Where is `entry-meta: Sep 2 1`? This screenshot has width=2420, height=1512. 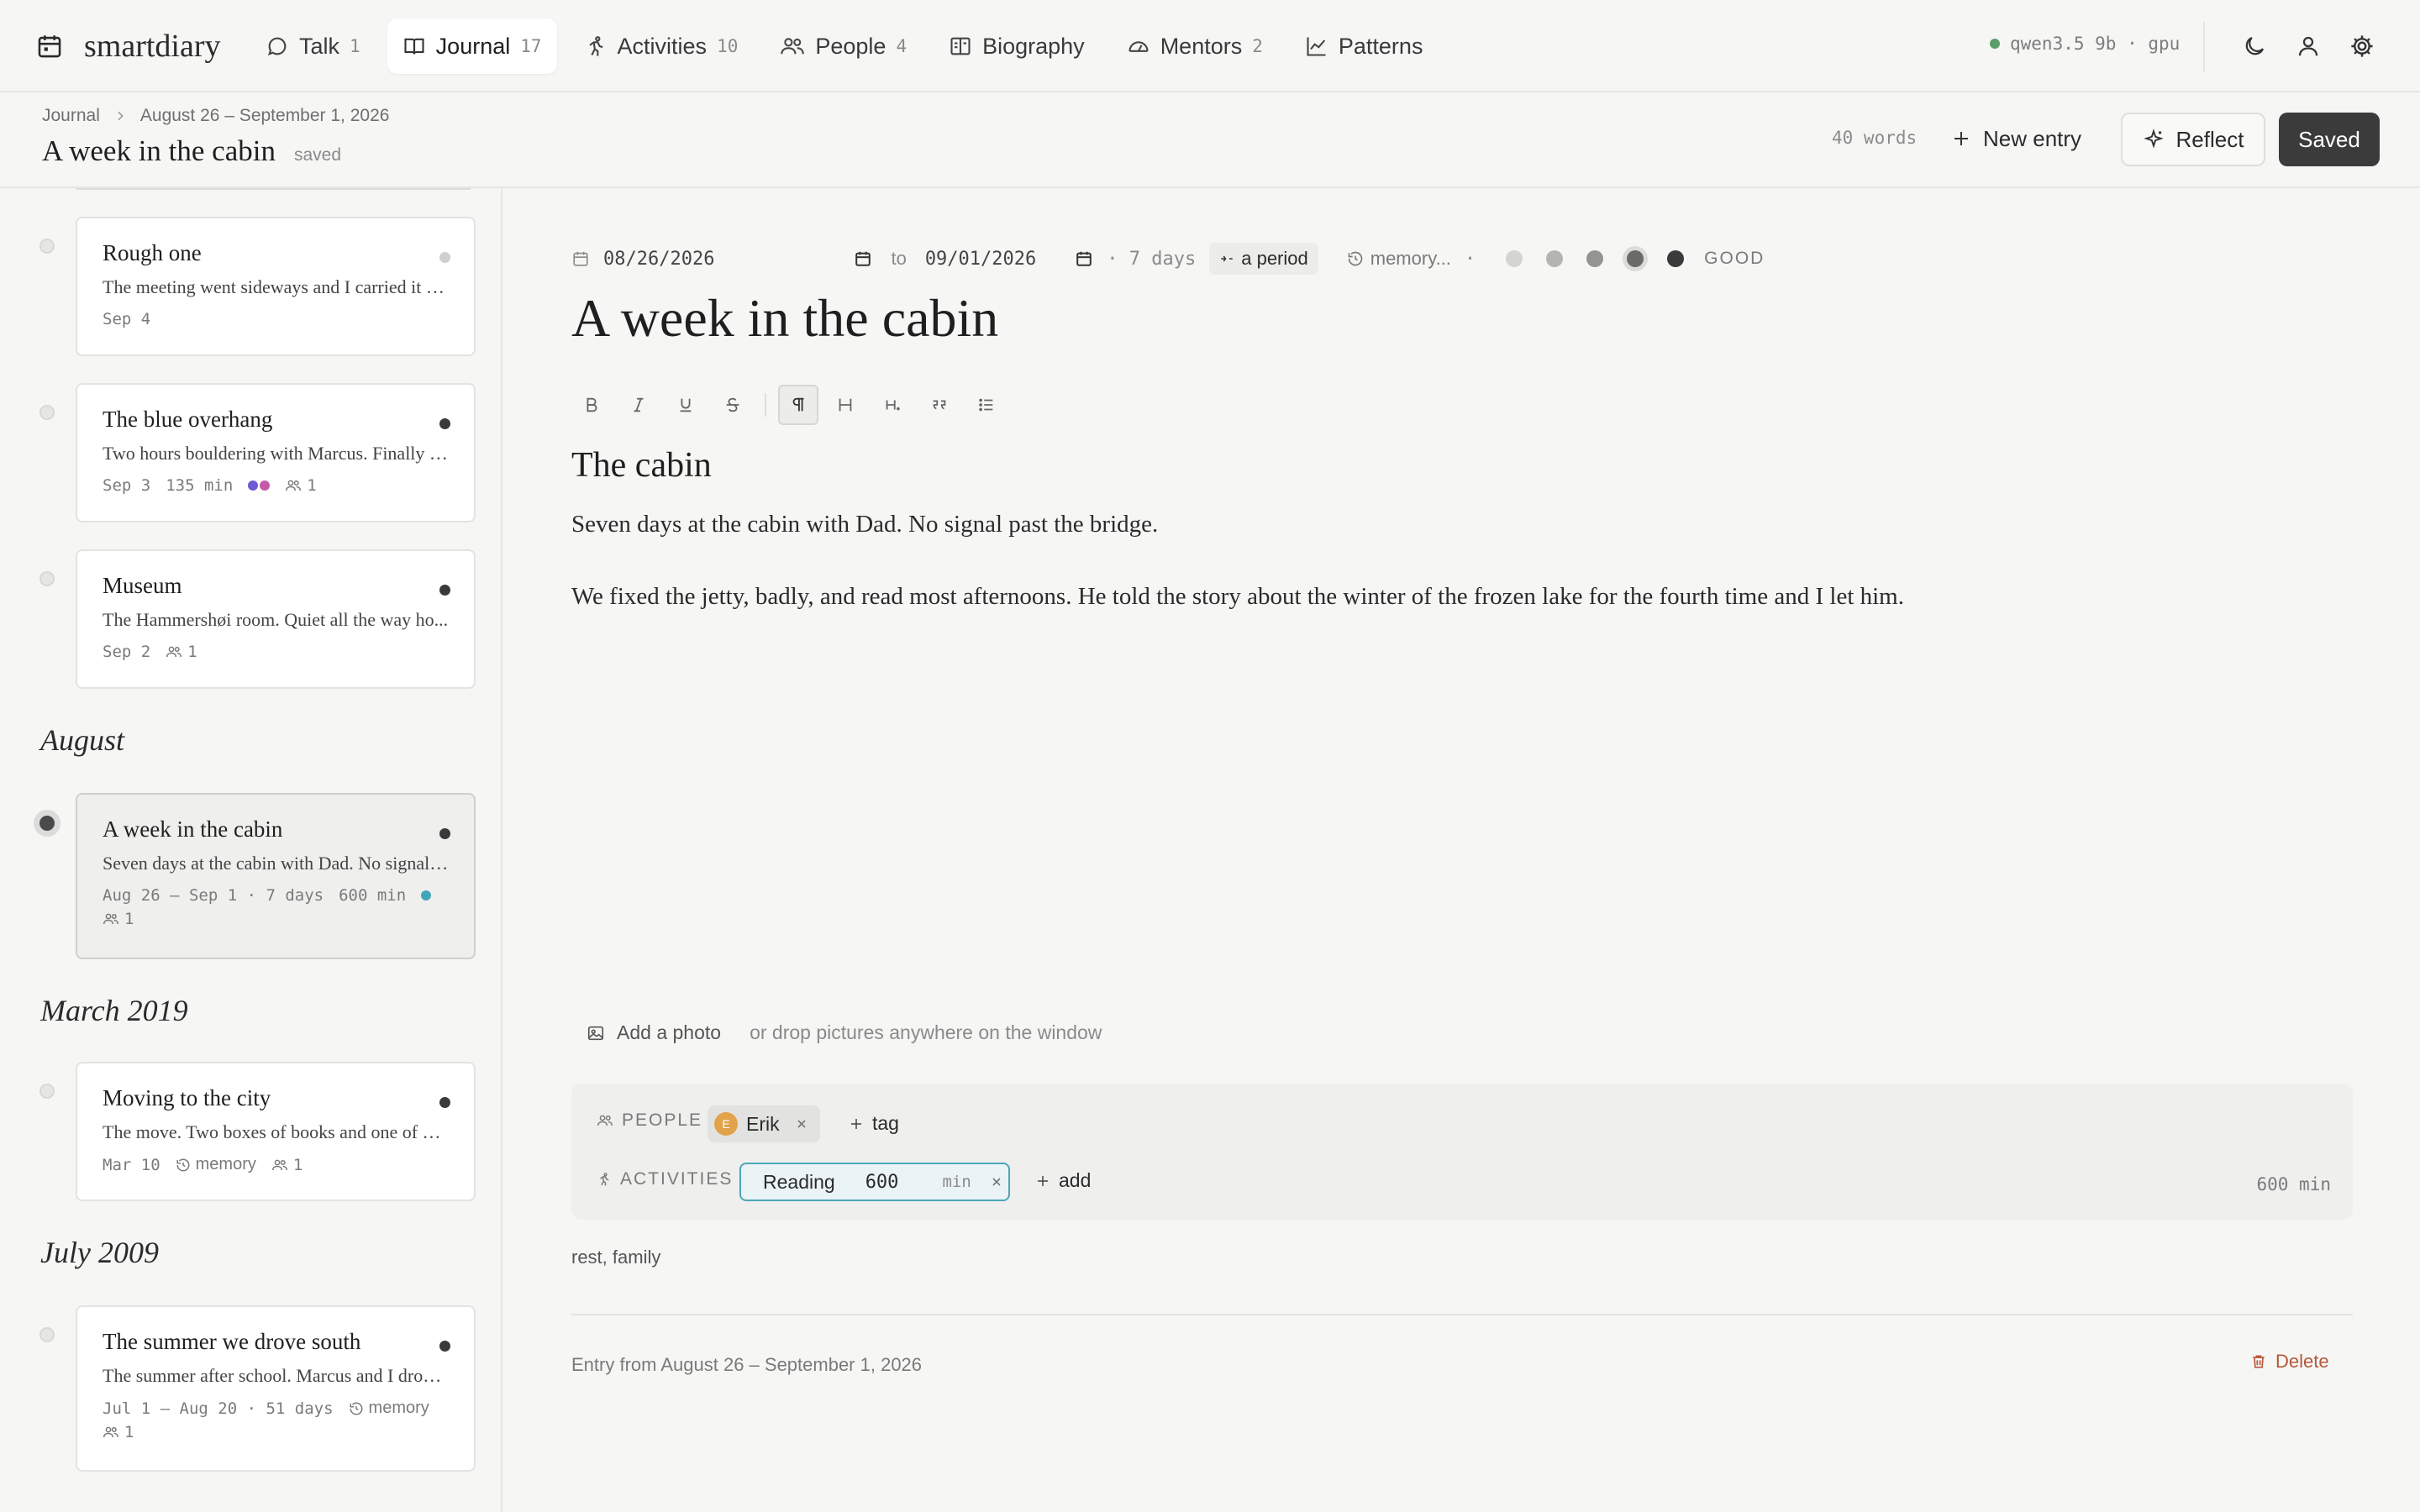 entry-meta: Sep 2 1 is located at coordinates (276, 652).